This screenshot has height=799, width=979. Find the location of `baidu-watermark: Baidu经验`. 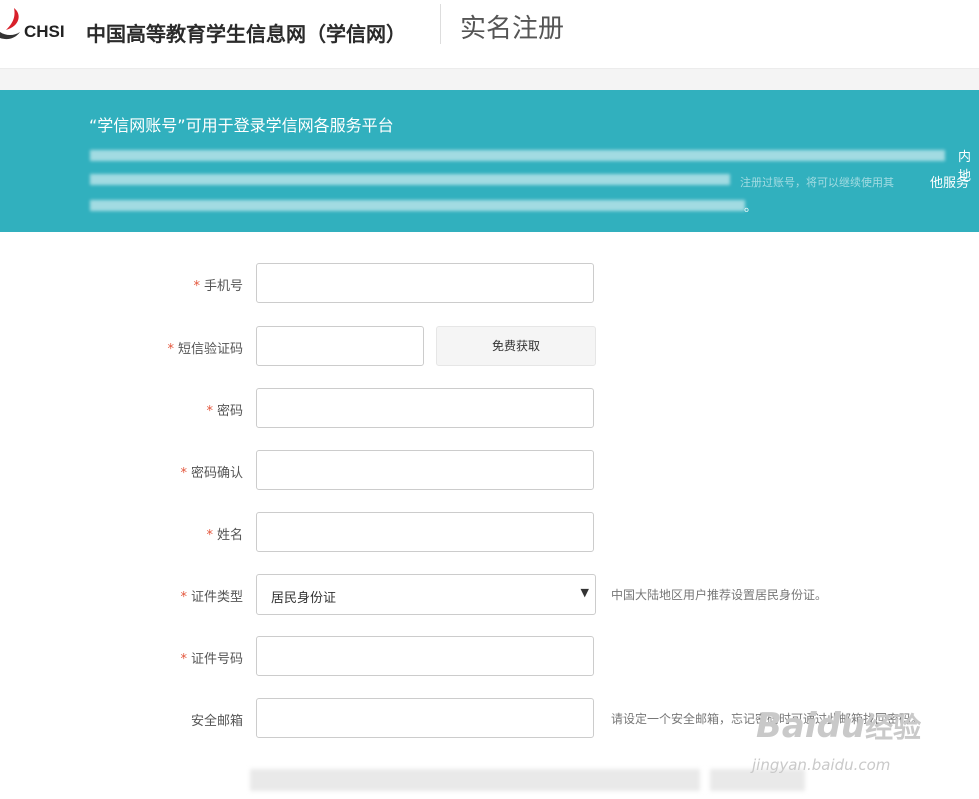

baidu-watermark: Baidu经验 is located at coordinates (838, 726).